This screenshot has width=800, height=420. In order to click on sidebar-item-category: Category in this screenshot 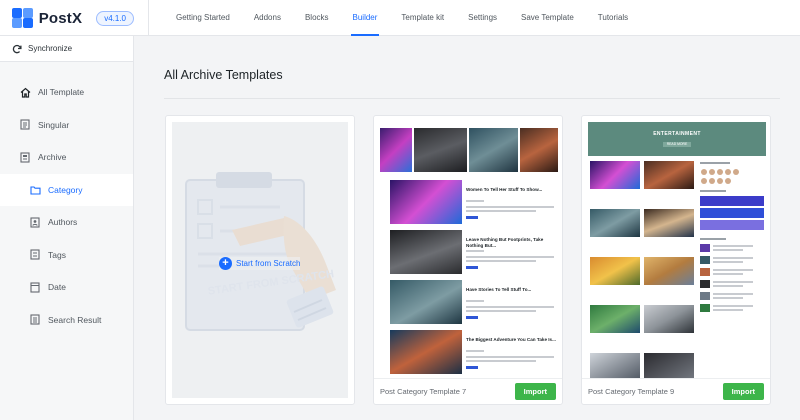, I will do `click(66, 189)`.